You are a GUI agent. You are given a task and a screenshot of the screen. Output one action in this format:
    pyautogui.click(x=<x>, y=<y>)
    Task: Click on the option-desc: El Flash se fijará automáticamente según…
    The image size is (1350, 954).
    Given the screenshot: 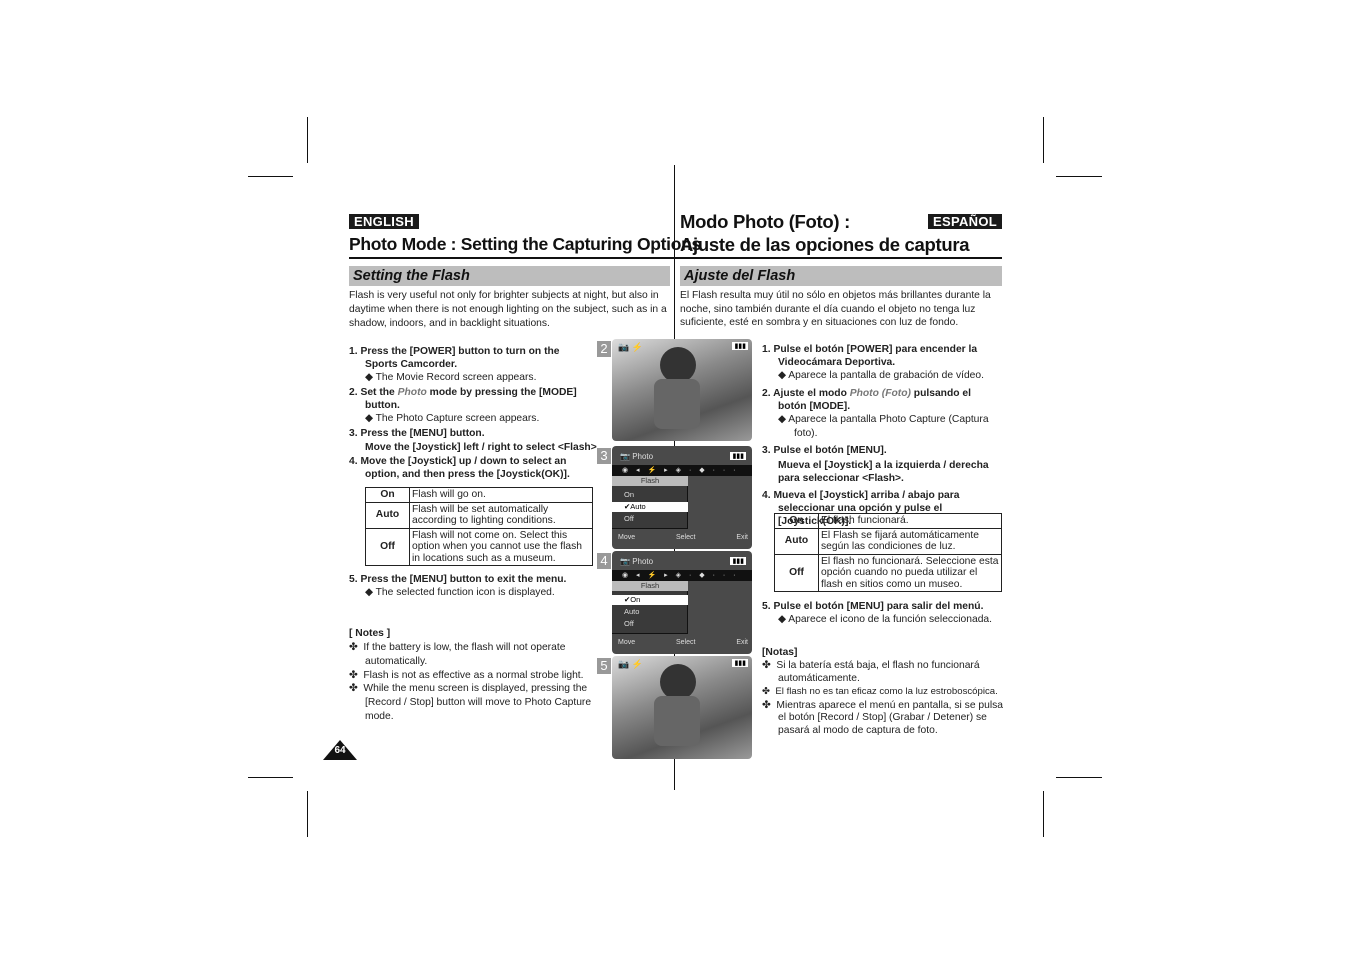 What is the action you would take?
    pyautogui.click(x=910, y=541)
    